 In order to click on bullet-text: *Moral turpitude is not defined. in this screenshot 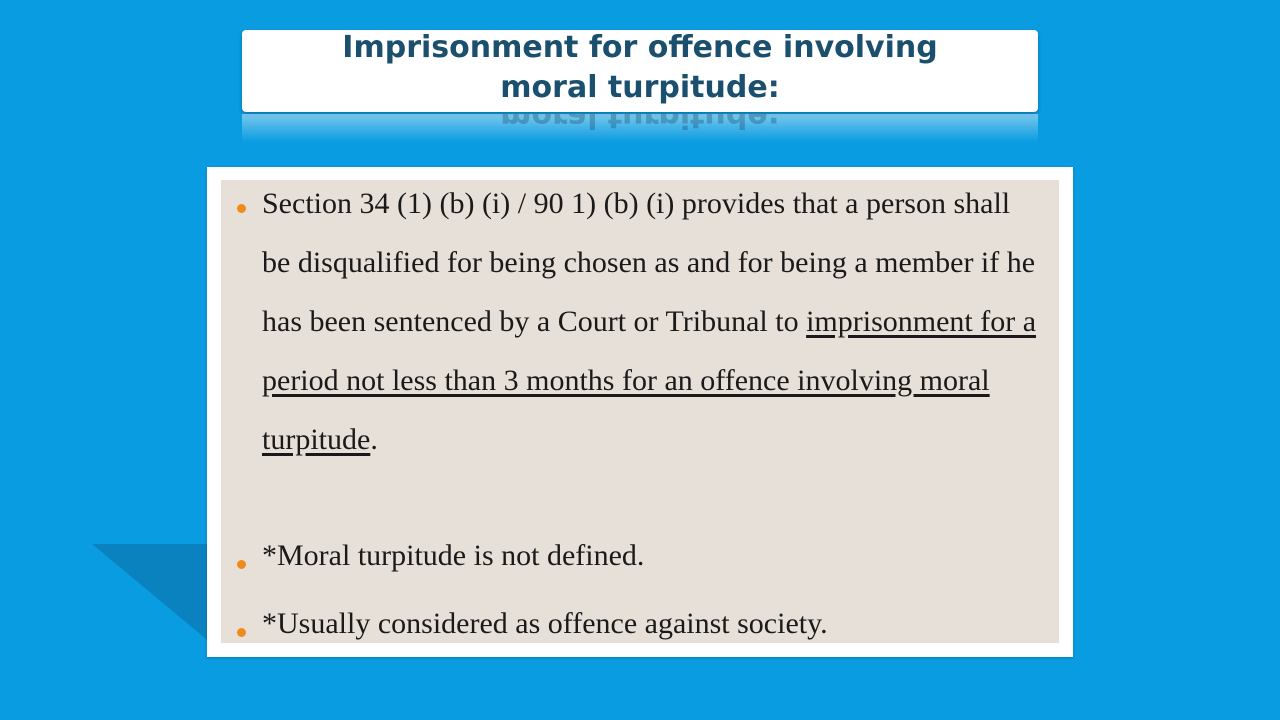, I will do `click(453, 555)`.